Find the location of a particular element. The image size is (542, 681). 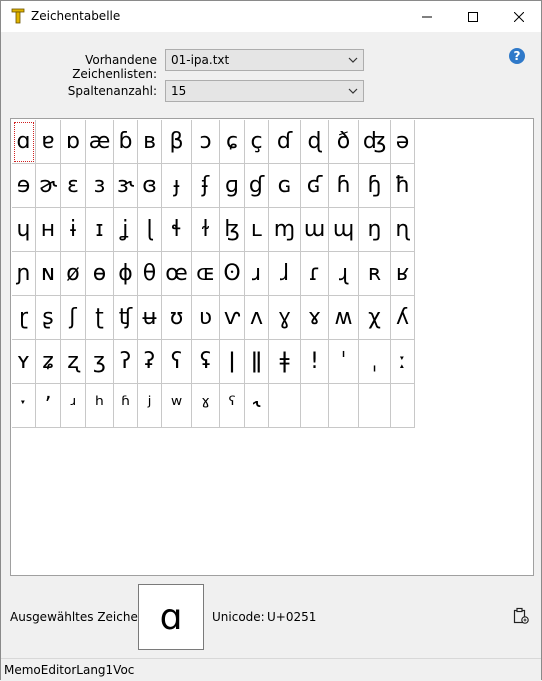

grid-cell: ɸ is located at coordinates (126, 274).